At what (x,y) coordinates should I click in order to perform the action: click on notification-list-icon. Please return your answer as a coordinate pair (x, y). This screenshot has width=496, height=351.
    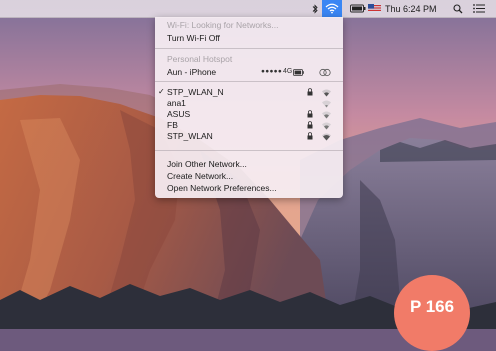
    Looking at the image, I should click on (480, 8).